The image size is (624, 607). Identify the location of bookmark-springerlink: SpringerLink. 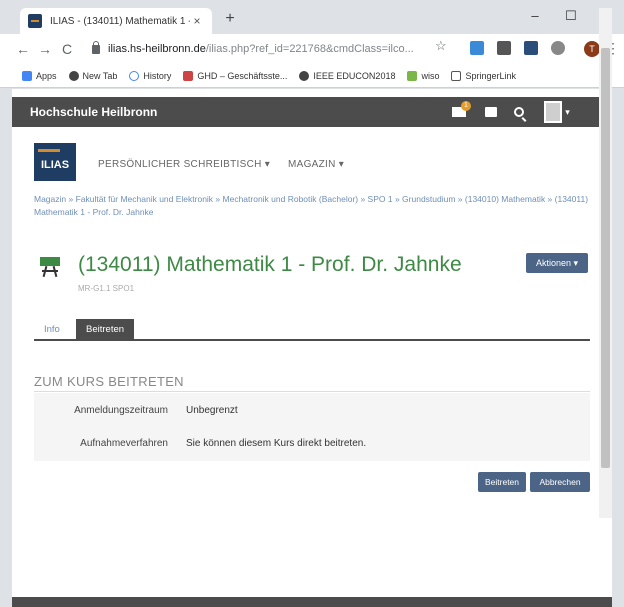
(483, 75).